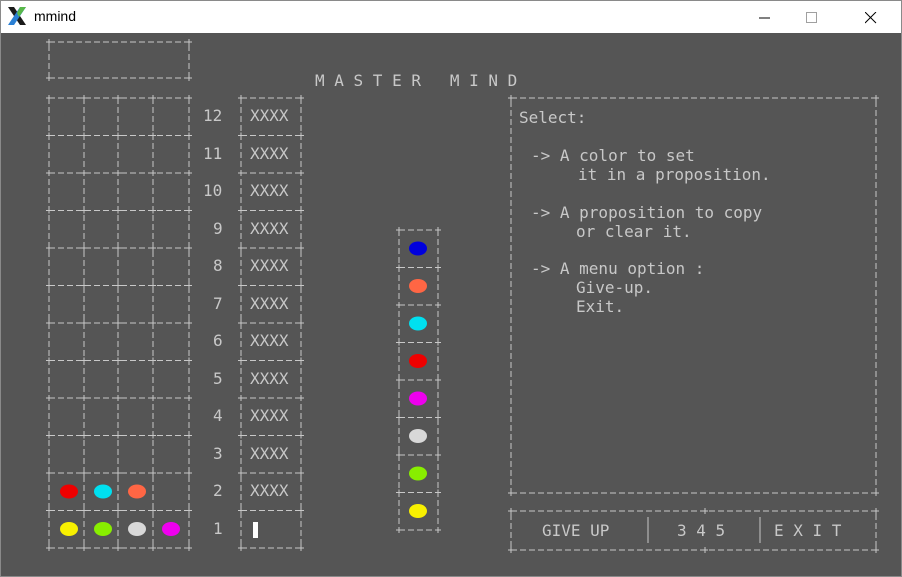 This screenshot has width=902, height=577. What do you see at coordinates (213, 115) in the screenshot?
I see `row-number: 12` at bounding box center [213, 115].